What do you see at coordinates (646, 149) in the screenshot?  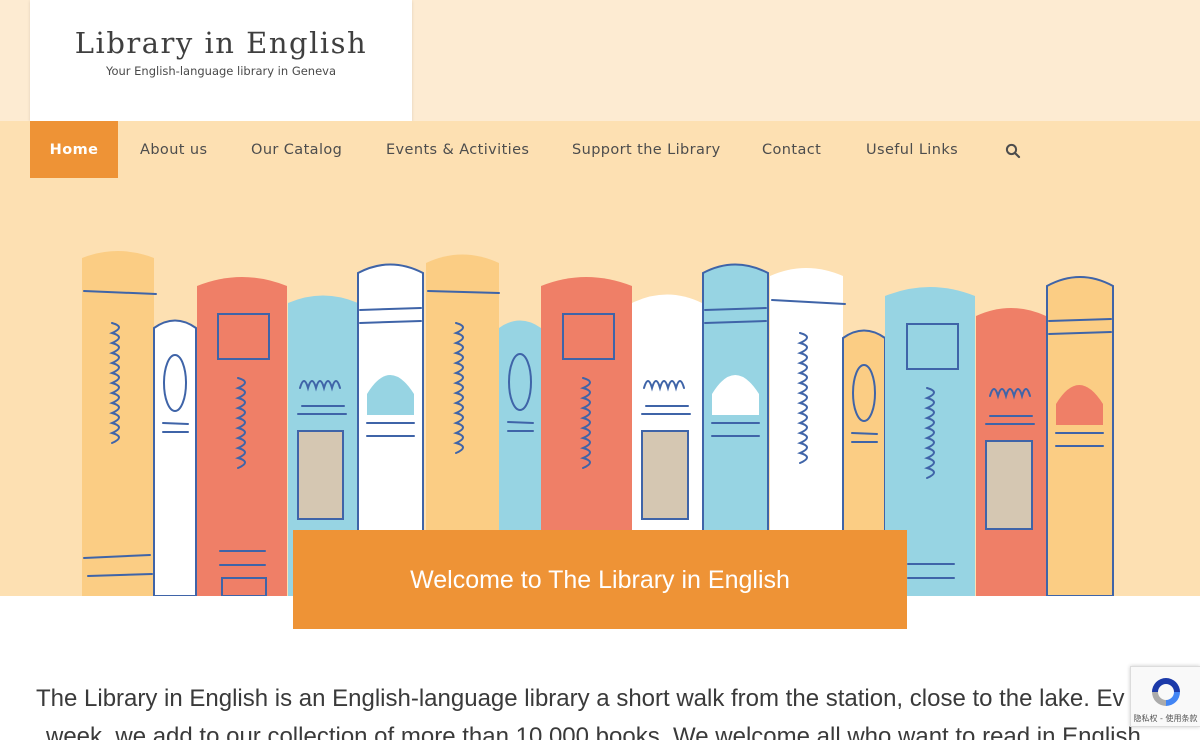 I see `nav-support-library: Support the Library` at bounding box center [646, 149].